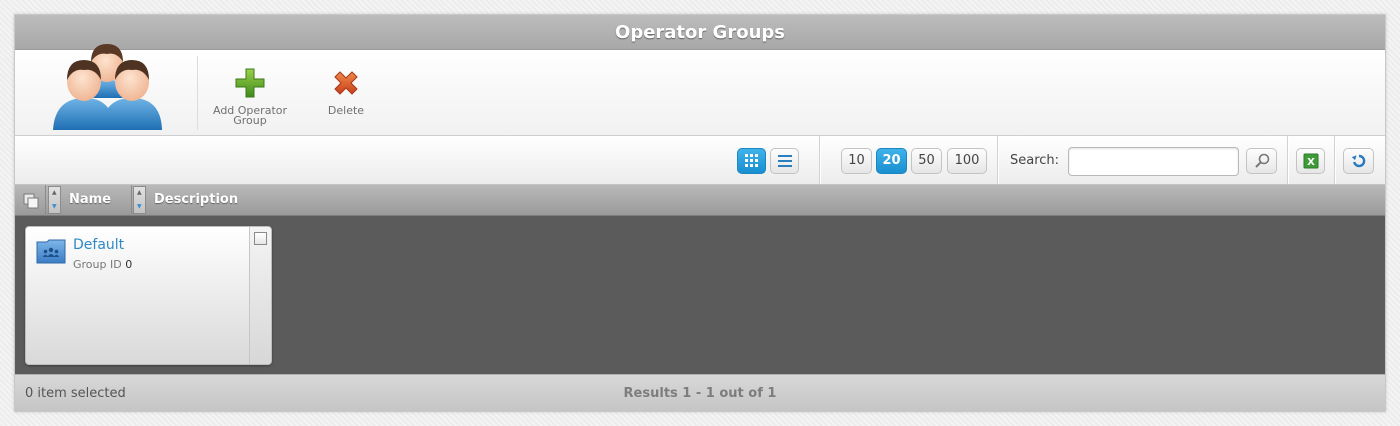  I want to click on delete-label: Delete, so click(346, 110).